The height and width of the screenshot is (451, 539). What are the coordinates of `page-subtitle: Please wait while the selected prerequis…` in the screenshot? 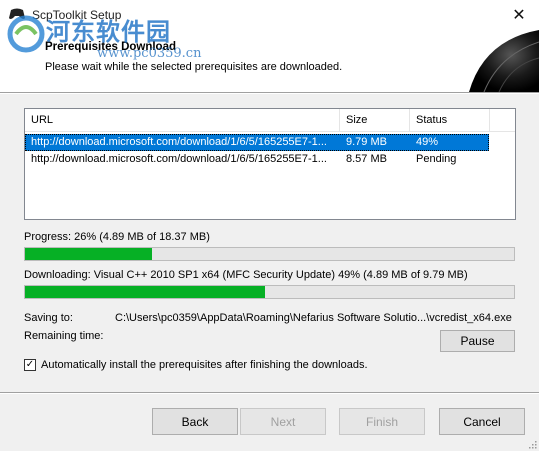 It's located at (194, 67).